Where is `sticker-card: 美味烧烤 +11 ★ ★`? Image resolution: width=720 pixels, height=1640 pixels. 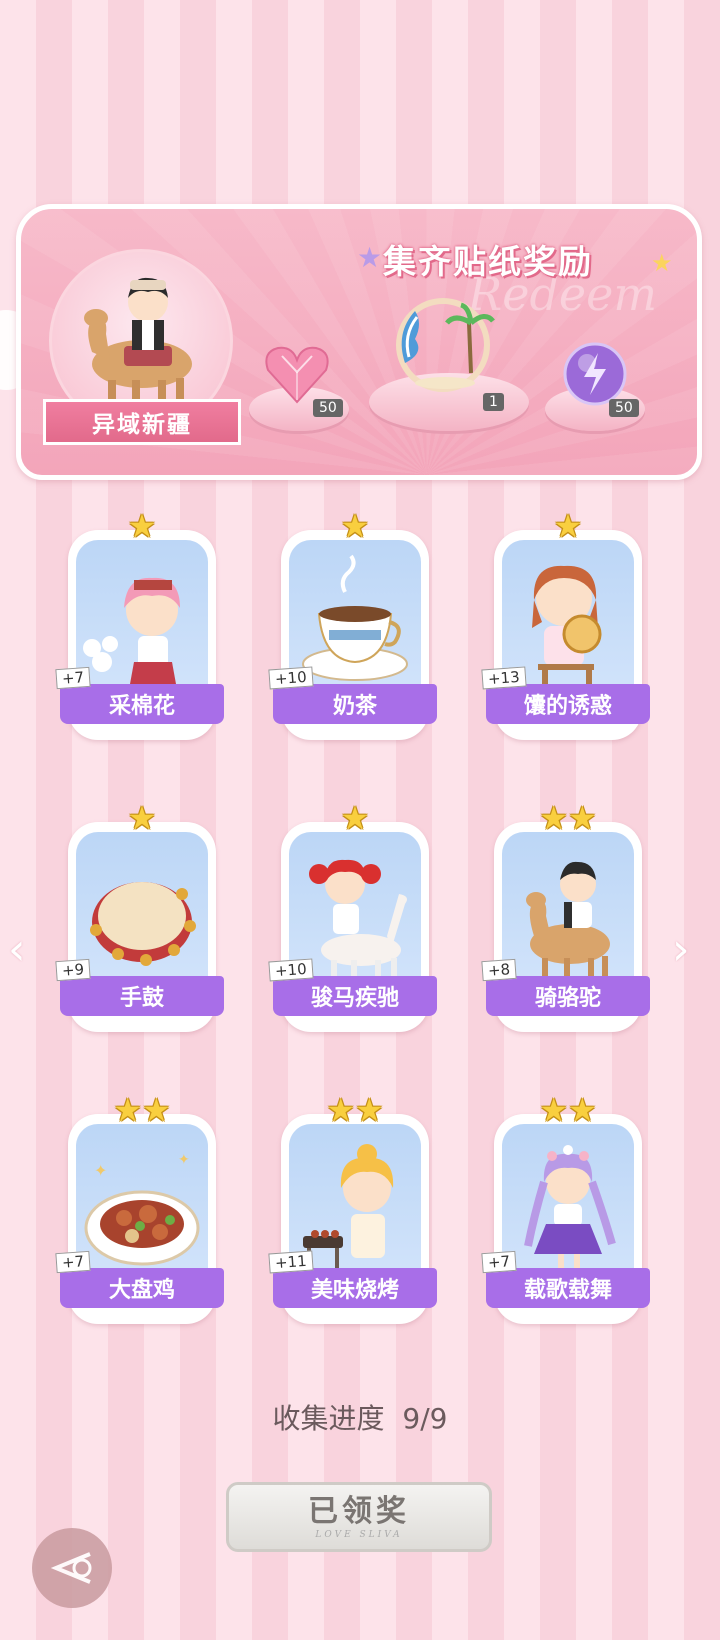
sticker-card: 美味烧烤 +11 ★ ★ is located at coordinates (352, 1209).